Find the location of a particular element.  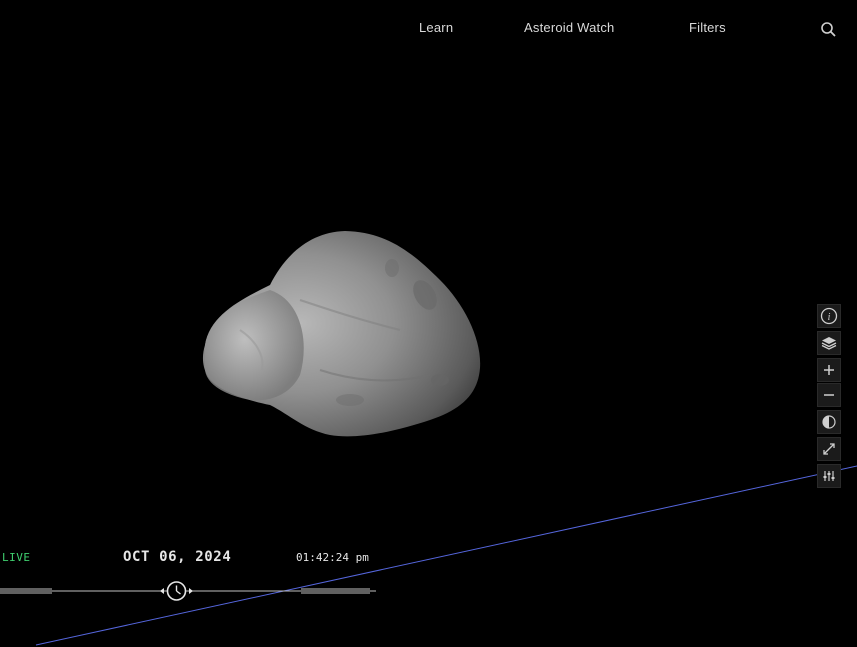

zoom-in-button is located at coordinates (829, 370).